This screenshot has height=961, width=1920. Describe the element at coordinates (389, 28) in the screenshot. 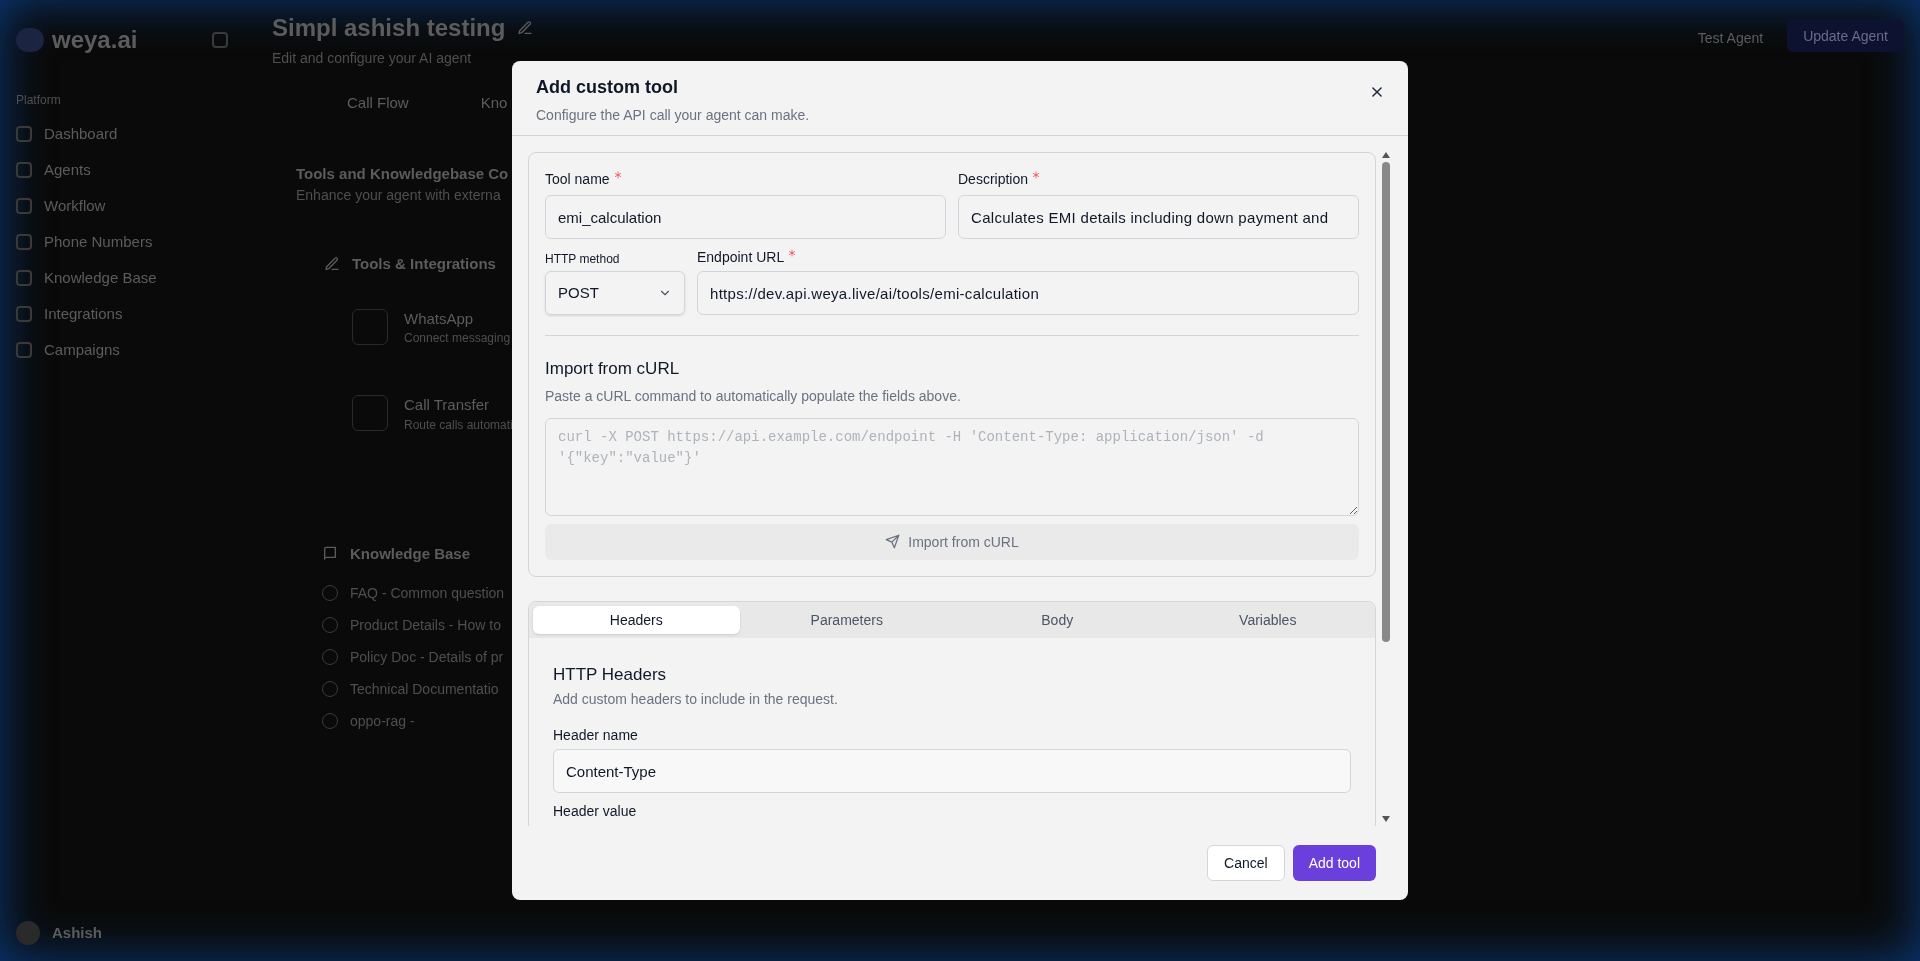

I see `page-title: Simpl ashish testing` at that location.